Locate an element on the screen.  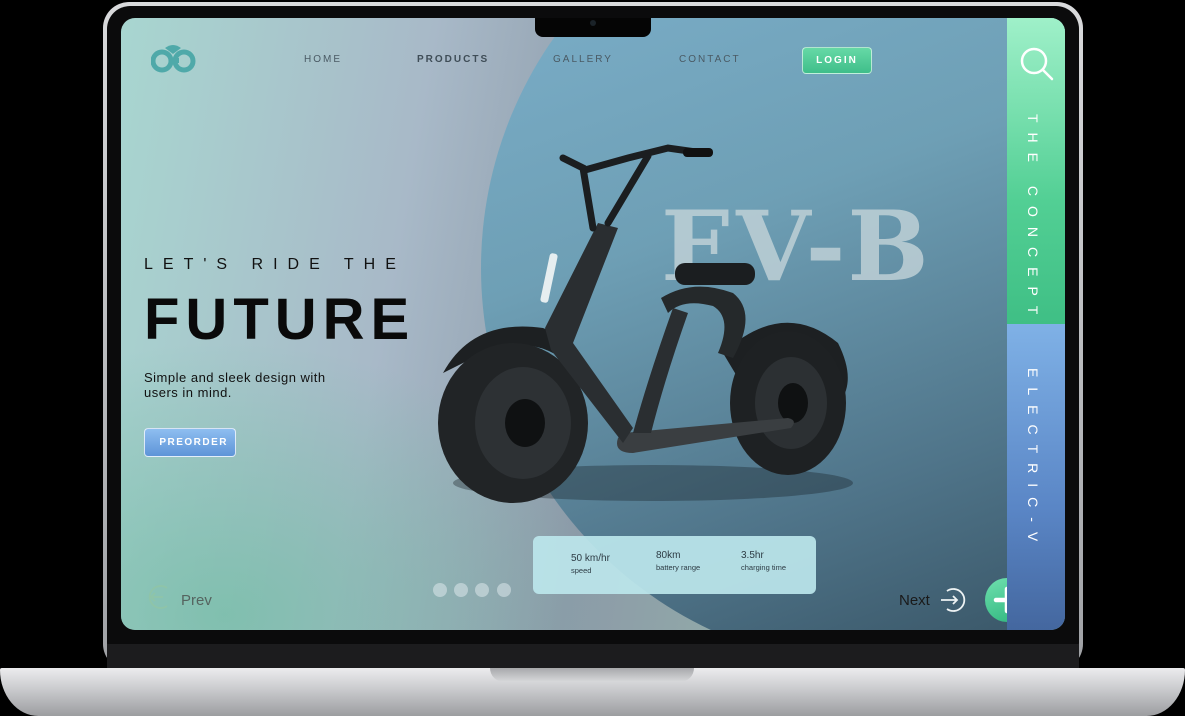
spec-charging: 3.5hr charging time is located at coordinates (763, 561).